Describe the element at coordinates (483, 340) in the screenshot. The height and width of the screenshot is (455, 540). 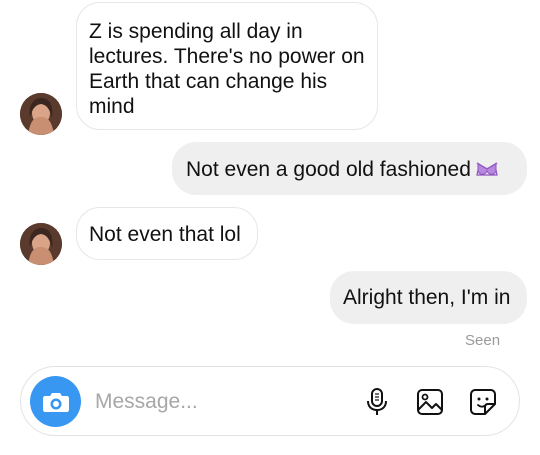
I see `seen-status: Seen` at that location.